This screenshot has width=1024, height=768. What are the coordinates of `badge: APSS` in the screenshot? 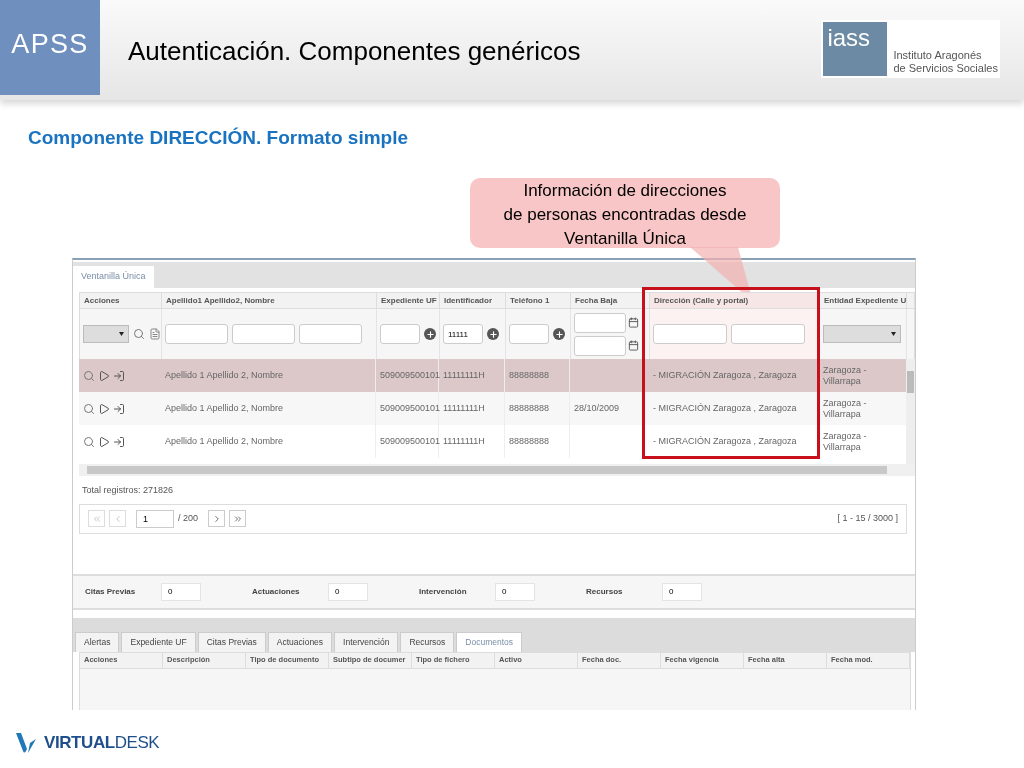 It's located at (50, 47).